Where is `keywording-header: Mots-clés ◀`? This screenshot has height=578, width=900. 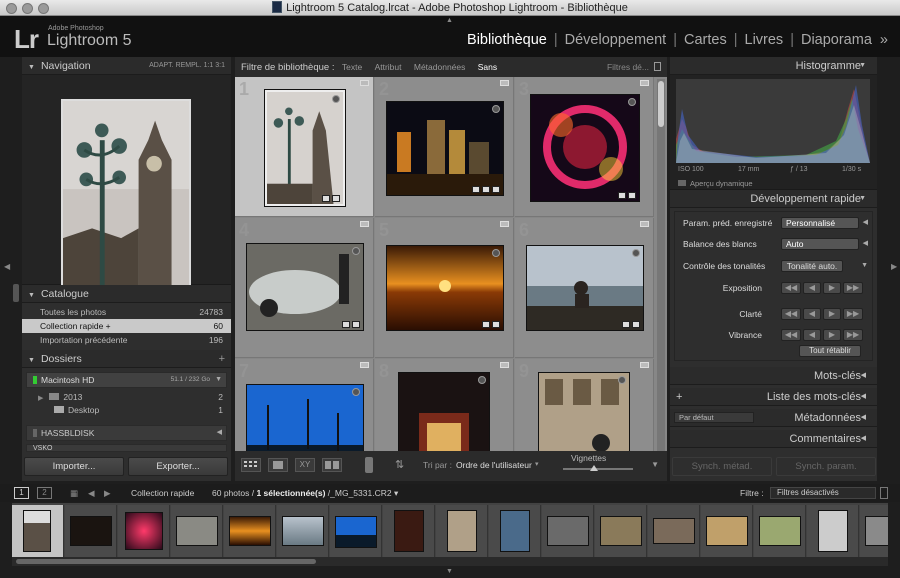 keywording-header: Mots-clés ◀ is located at coordinates (773, 376).